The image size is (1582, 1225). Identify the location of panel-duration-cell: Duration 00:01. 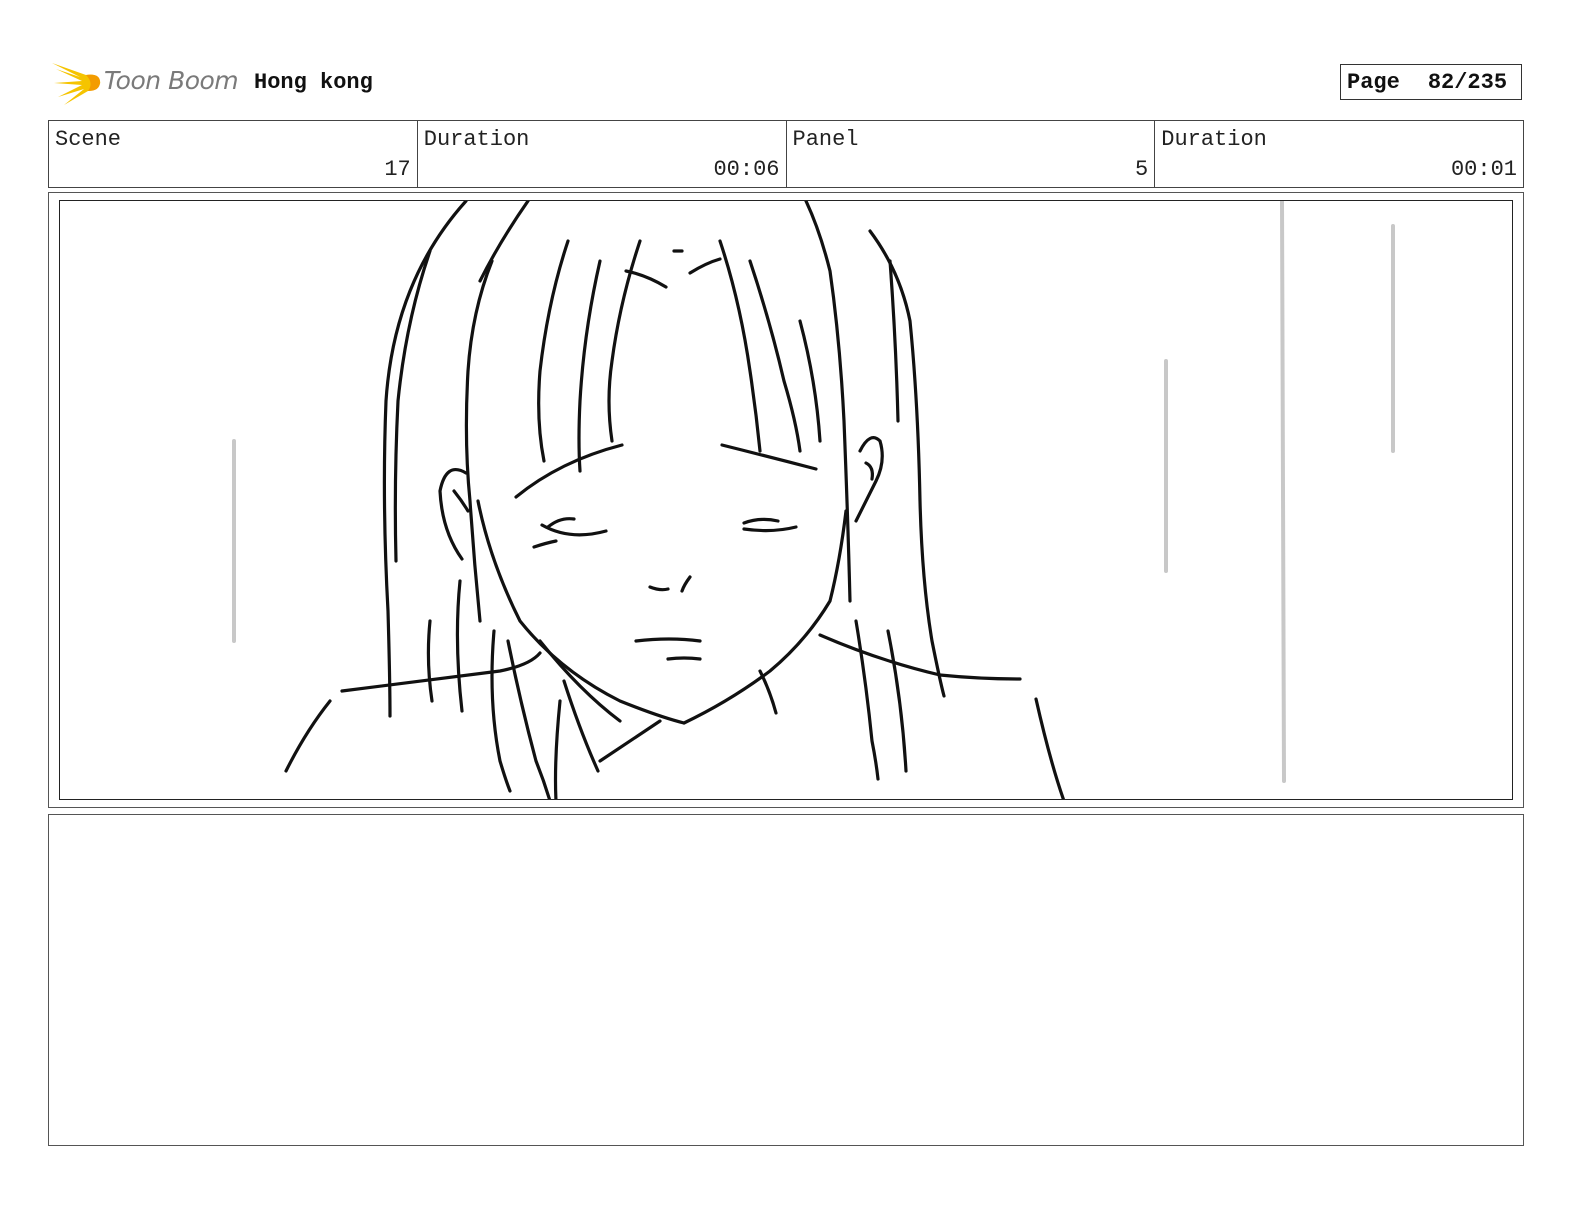
(1339, 154).